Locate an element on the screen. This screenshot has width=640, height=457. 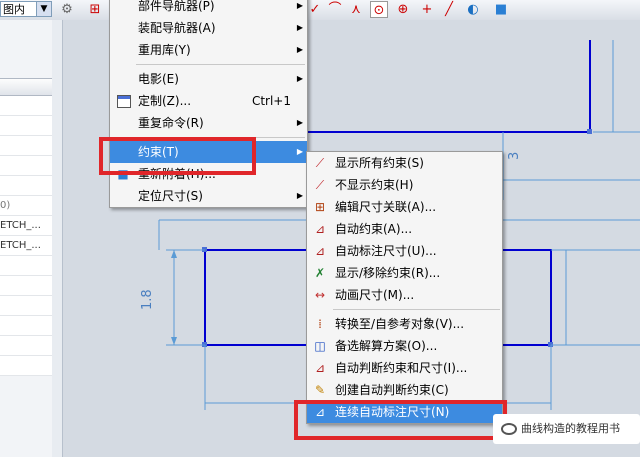
selection-filter-dropdown: 图内 ▼ is located at coordinates (26, 9).